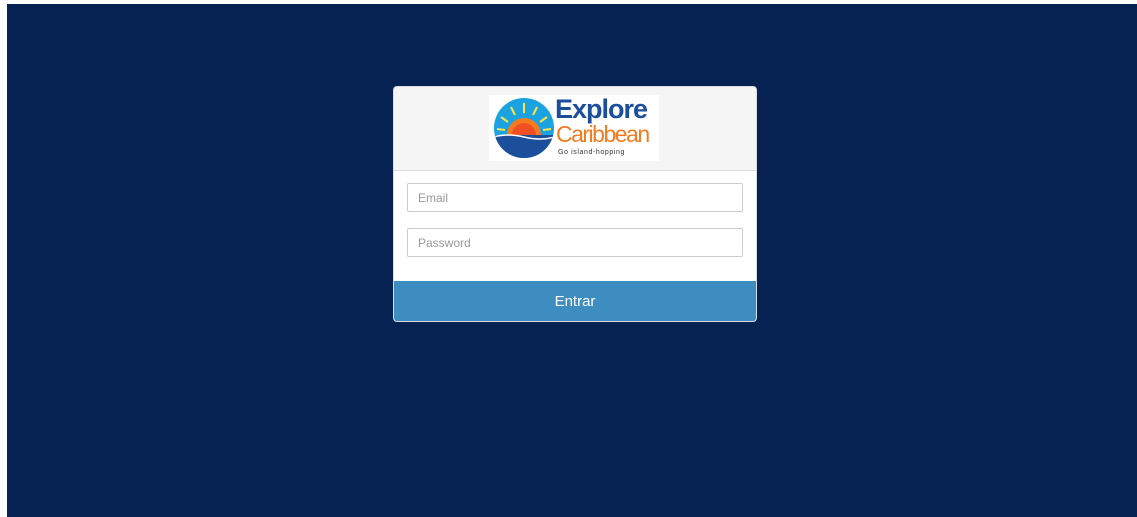 The height and width of the screenshot is (517, 1137). Describe the element at coordinates (601, 109) in the screenshot. I see `logo-title: Explore` at that location.